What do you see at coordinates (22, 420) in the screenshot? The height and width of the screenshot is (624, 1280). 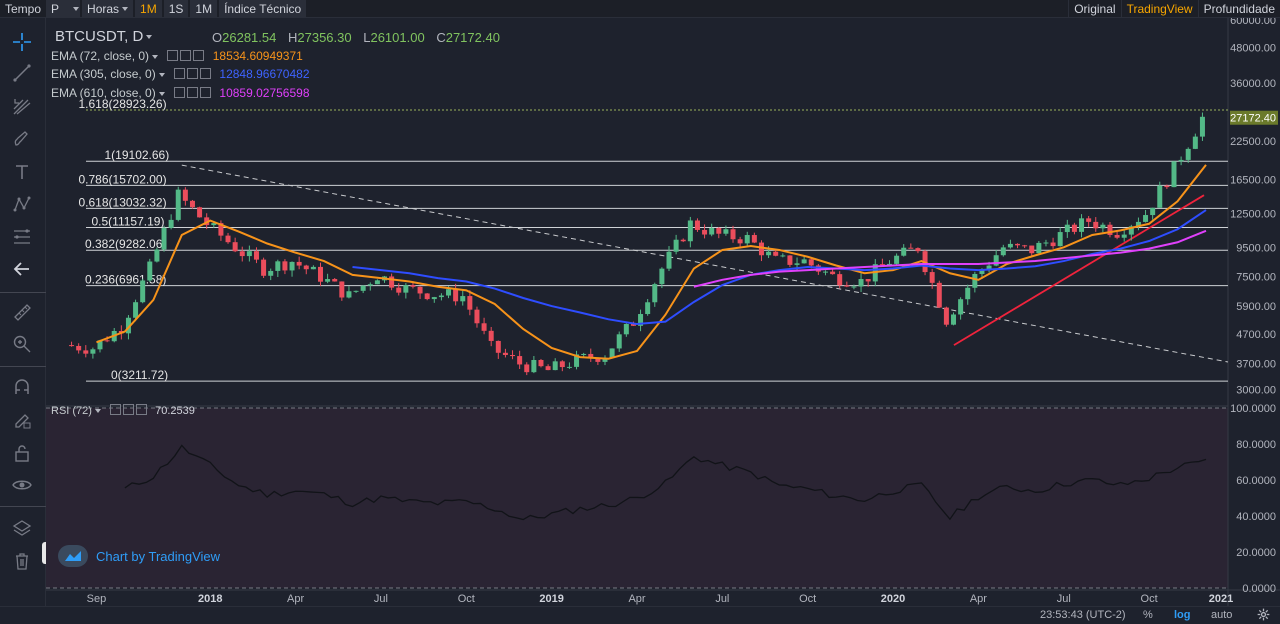 I see `lock-drawing-icon` at bounding box center [22, 420].